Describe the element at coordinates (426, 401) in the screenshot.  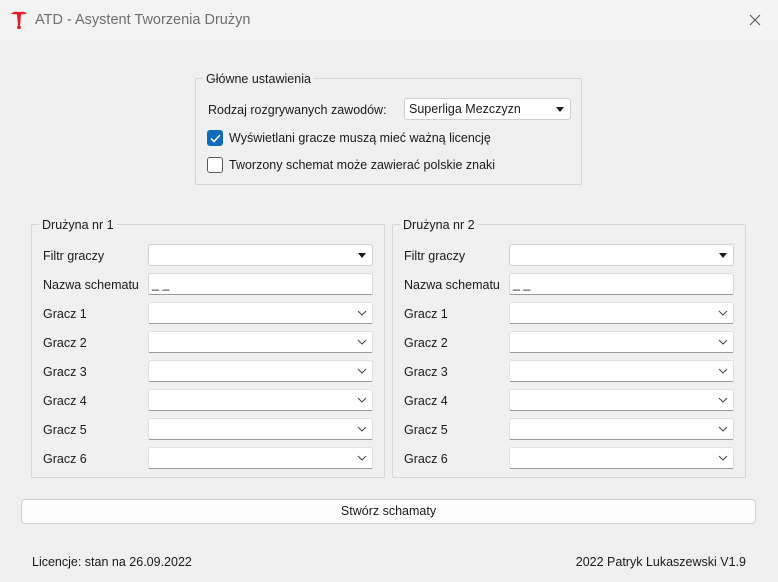
I see `team-2-player-4-label: Gracz 4` at that location.